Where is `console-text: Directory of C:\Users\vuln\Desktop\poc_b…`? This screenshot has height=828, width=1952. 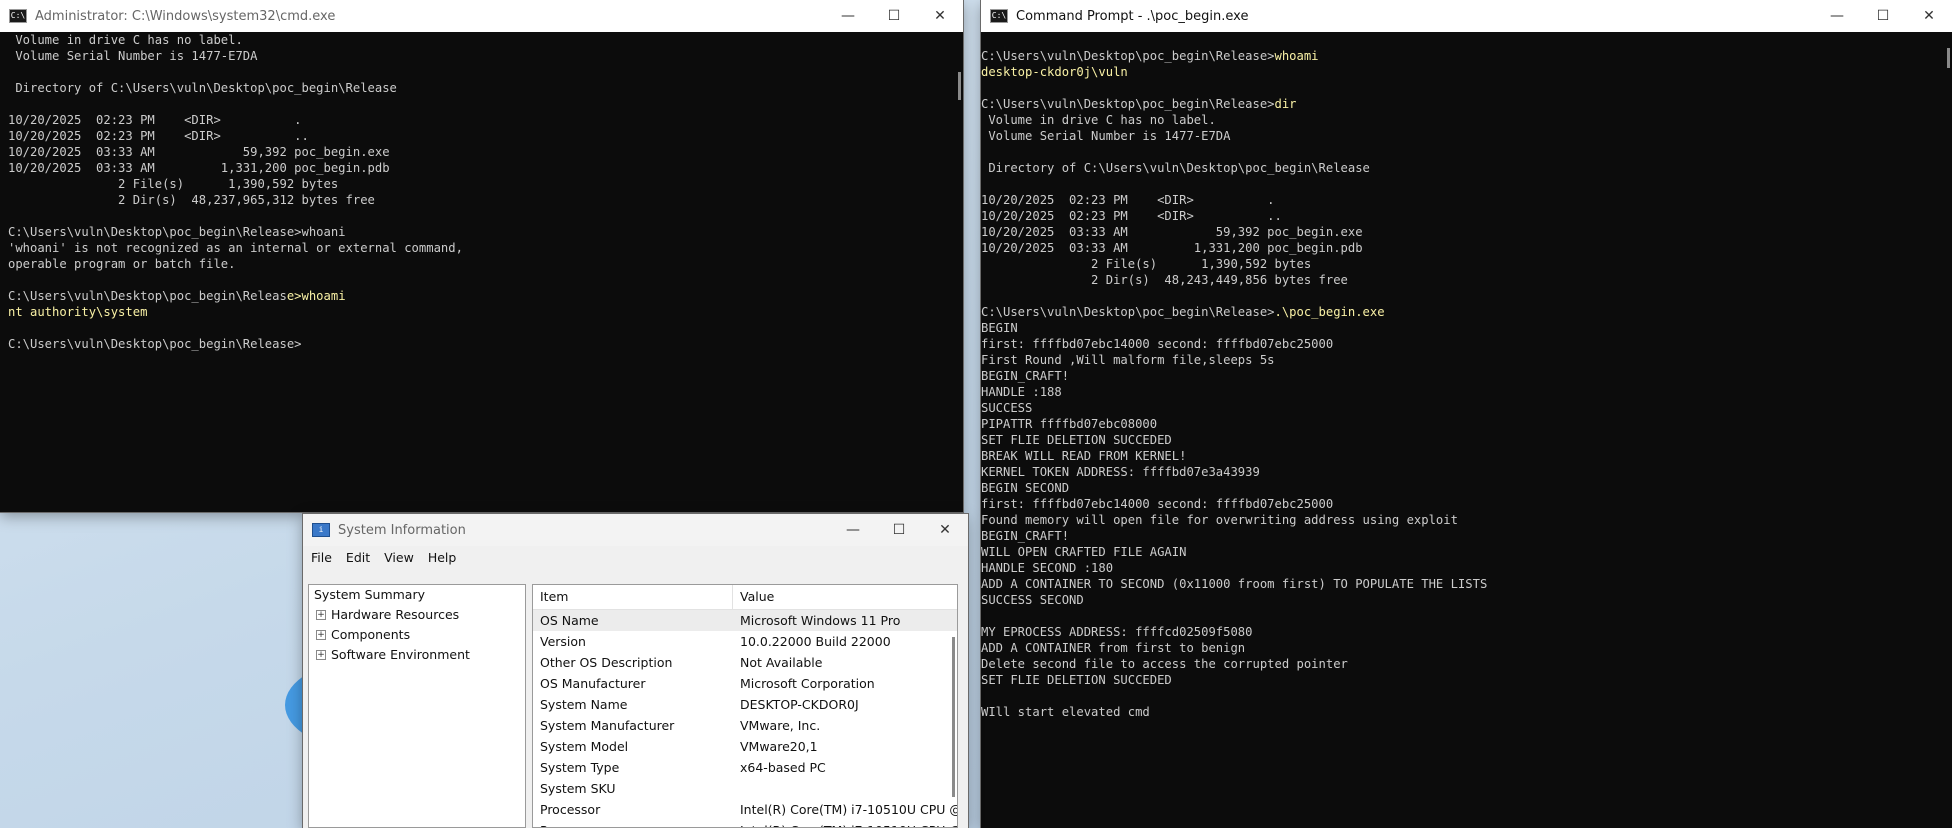 console-text: Directory of C:\Users\vuln\Desktop\poc_b… is located at coordinates (1175, 168).